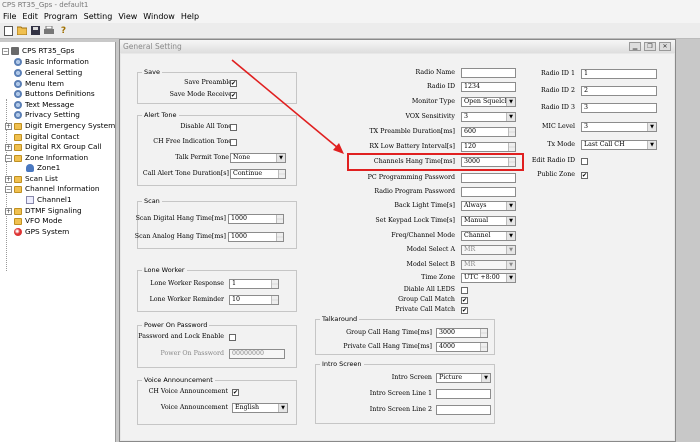 The height and width of the screenshot is (442, 700). I want to click on edit-radio-id-checkbox, so click(584, 161).